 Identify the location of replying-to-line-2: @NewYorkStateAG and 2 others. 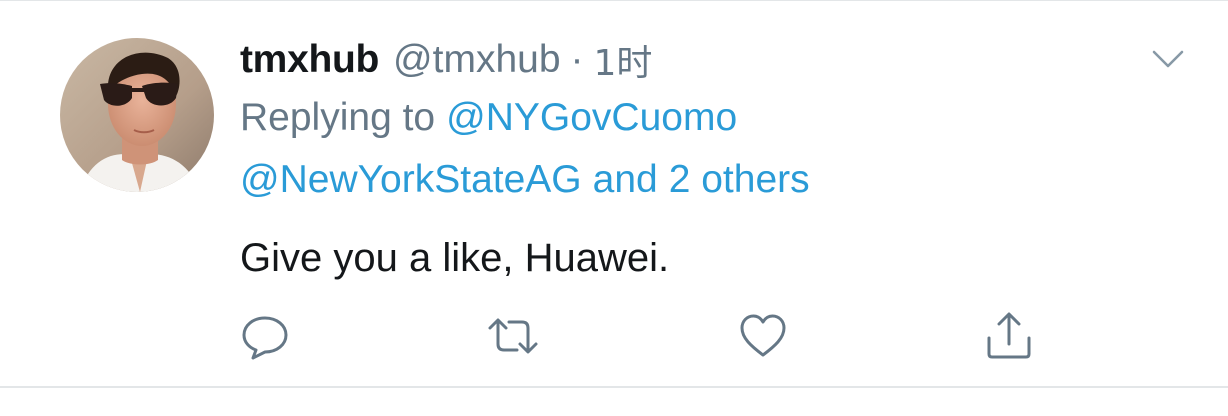
(525, 180).